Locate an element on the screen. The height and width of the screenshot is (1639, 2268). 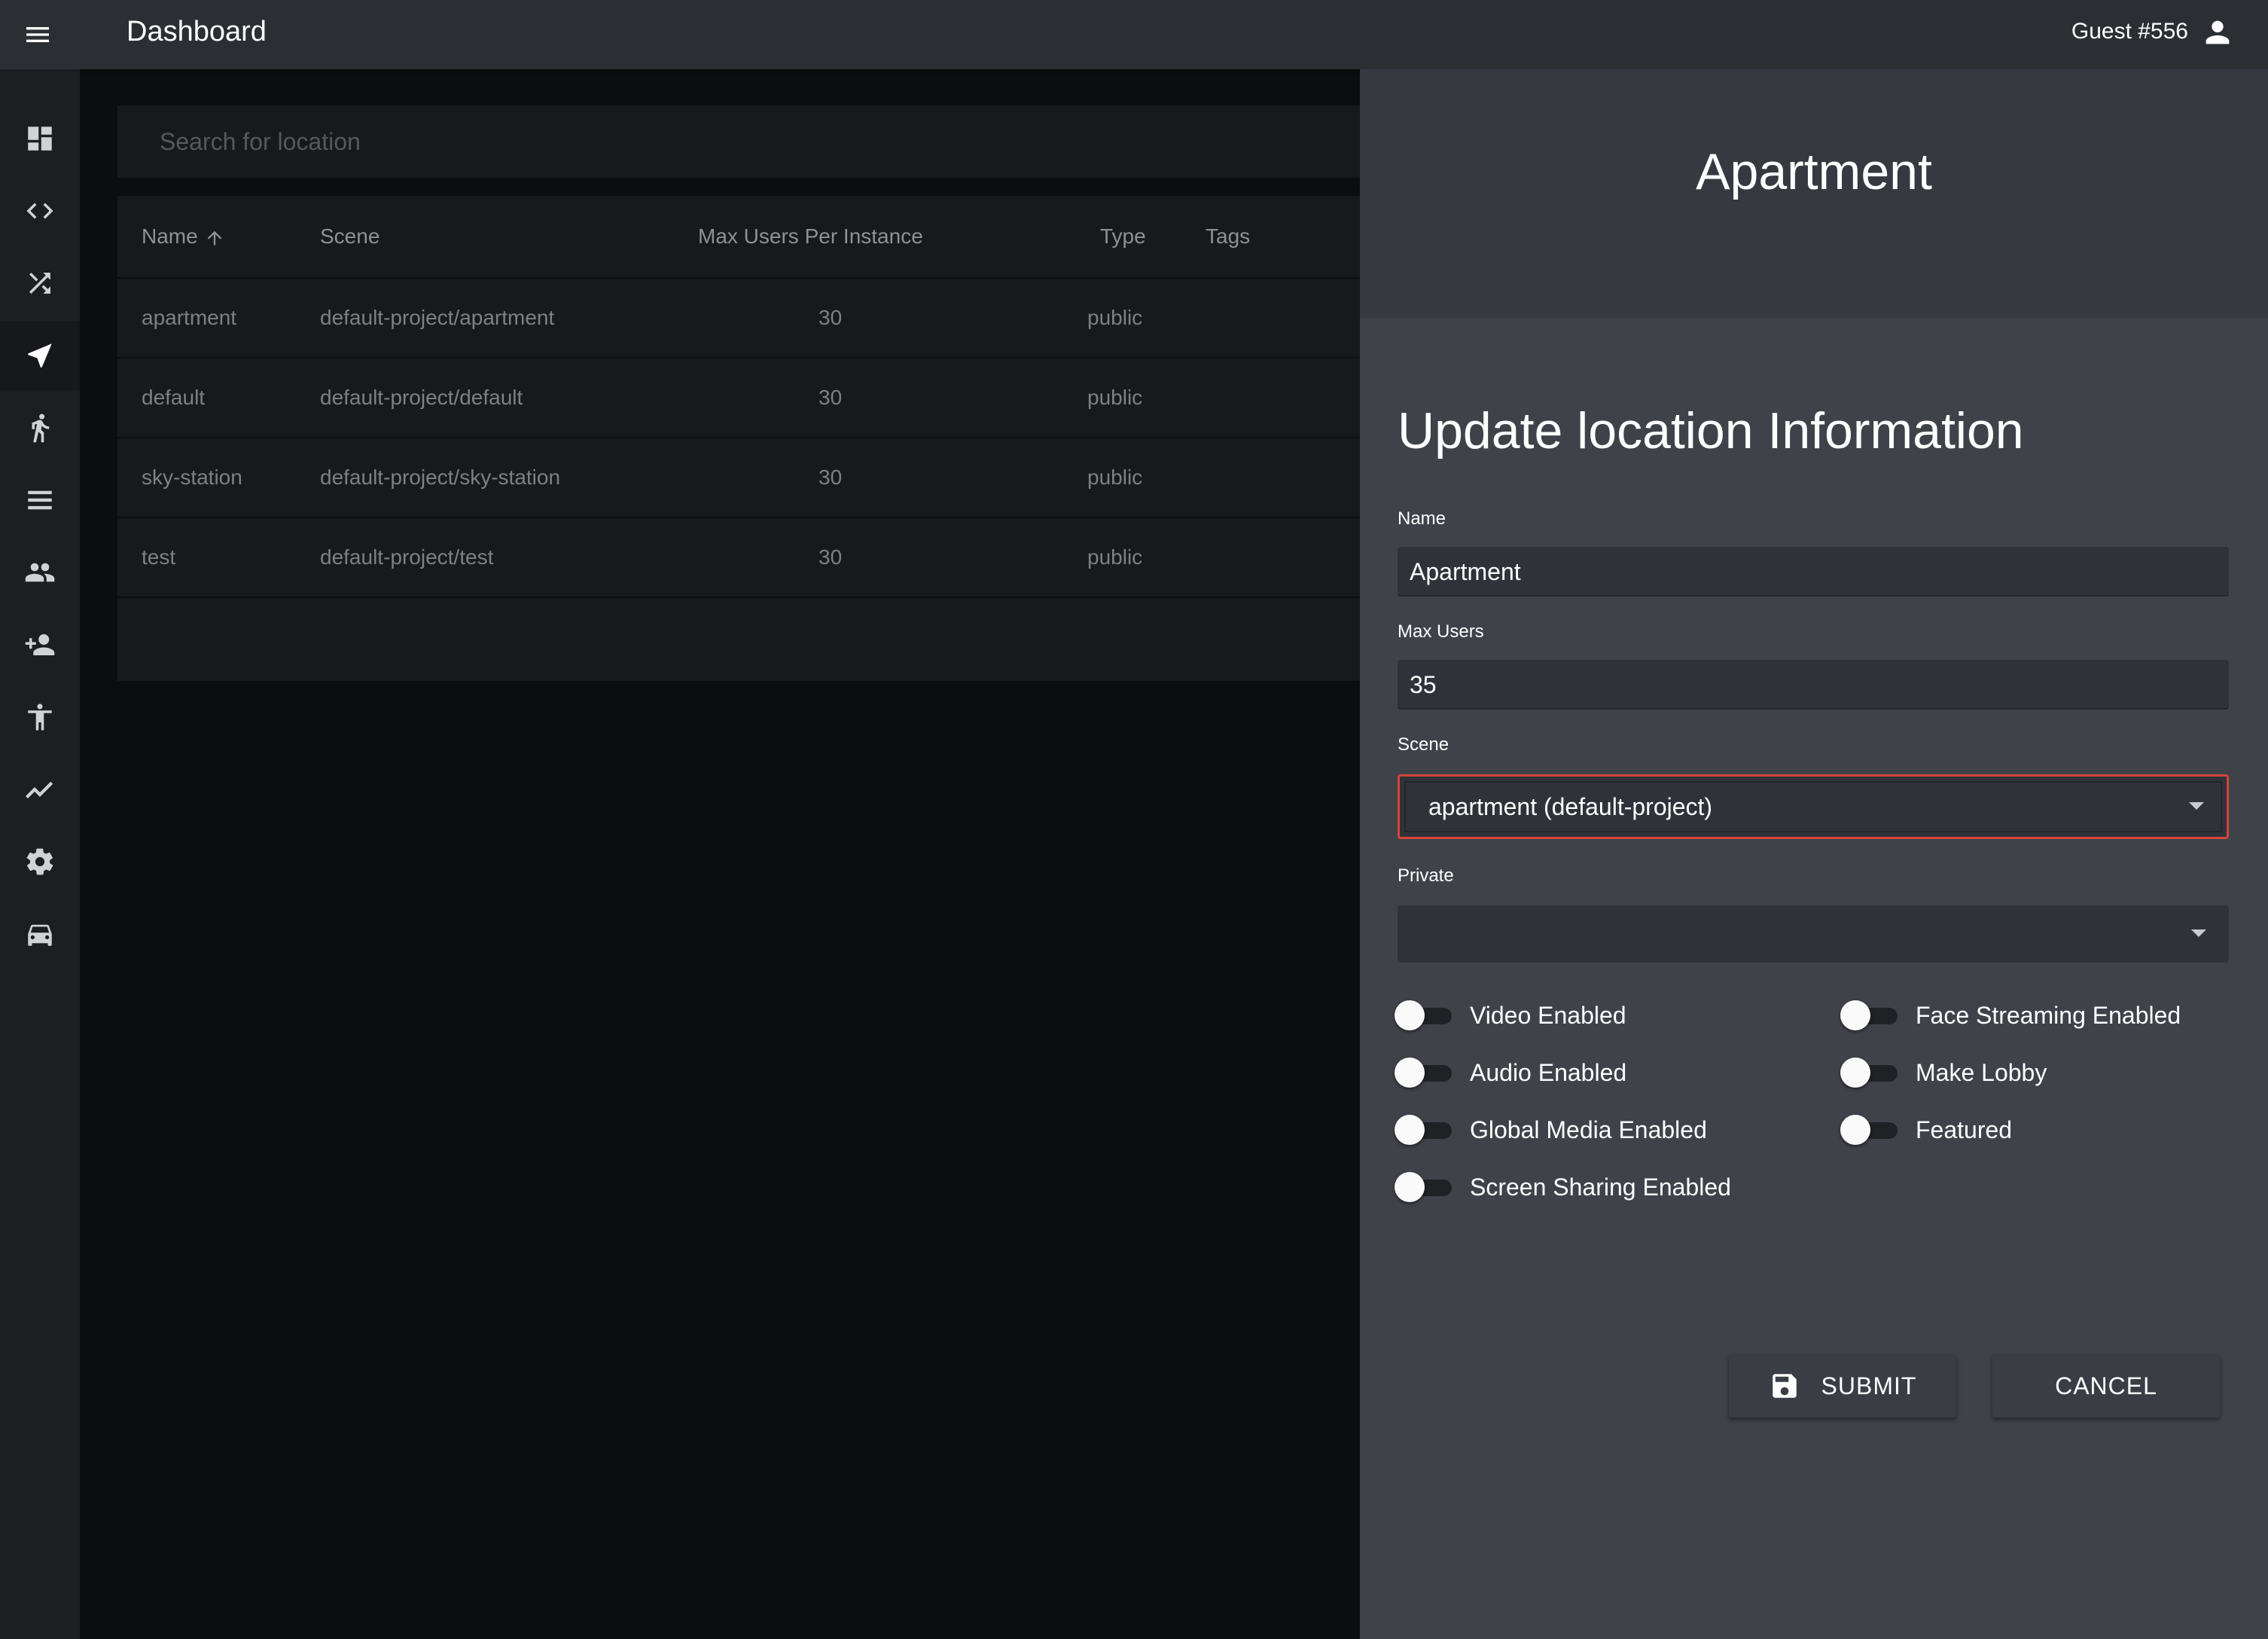
form-title: Update location Information is located at coordinates (1711, 430).